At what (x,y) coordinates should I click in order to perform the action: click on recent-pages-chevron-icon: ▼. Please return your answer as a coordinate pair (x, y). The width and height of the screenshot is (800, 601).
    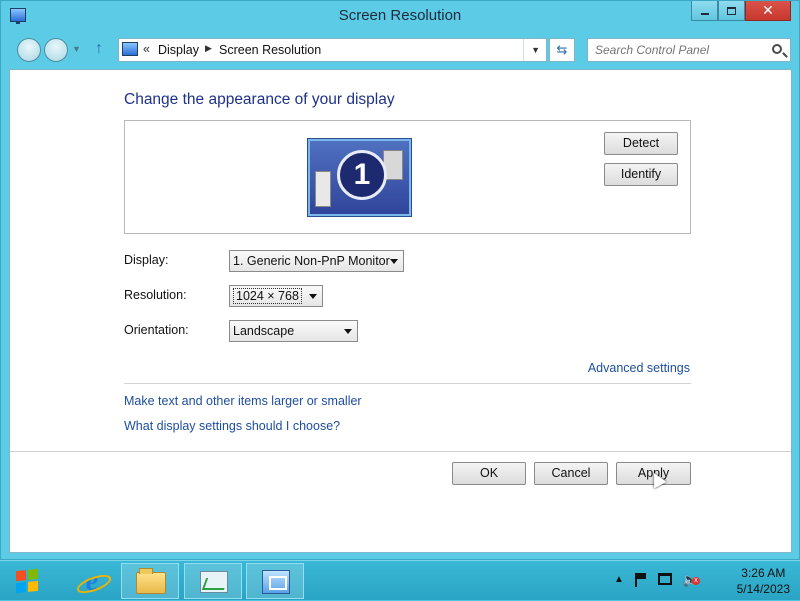
    Looking at the image, I should click on (76, 49).